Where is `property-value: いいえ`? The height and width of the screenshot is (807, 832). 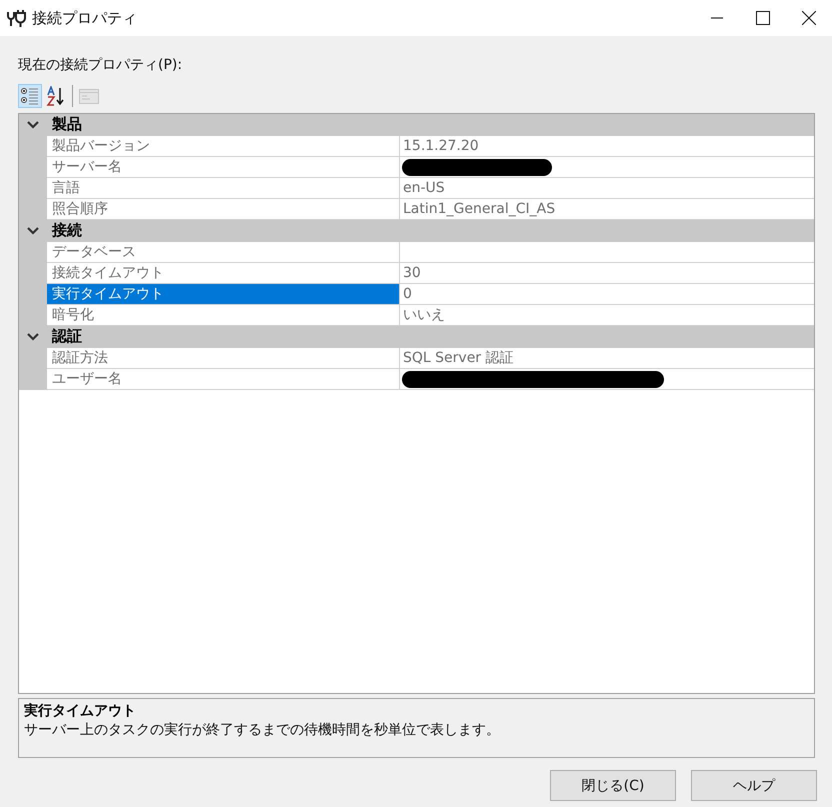 property-value: いいえ is located at coordinates (424, 315).